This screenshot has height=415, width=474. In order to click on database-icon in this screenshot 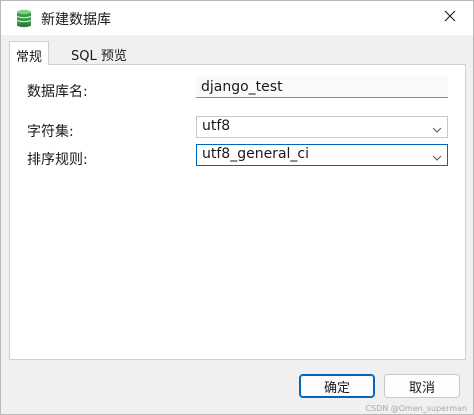, I will do `click(24, 18)`.